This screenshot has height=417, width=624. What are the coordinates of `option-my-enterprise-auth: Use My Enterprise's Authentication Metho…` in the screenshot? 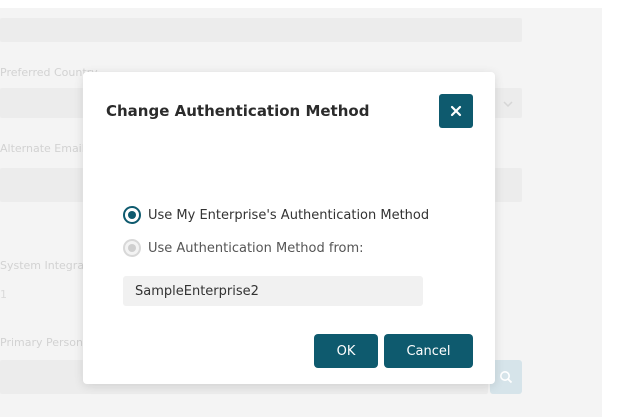 It's located at (276, 215).